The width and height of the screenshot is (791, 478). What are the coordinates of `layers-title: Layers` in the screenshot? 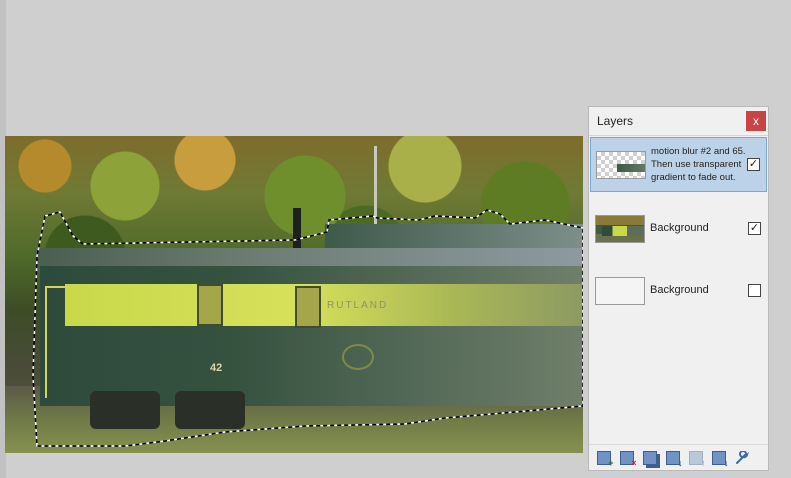 It's located at (615, 121).